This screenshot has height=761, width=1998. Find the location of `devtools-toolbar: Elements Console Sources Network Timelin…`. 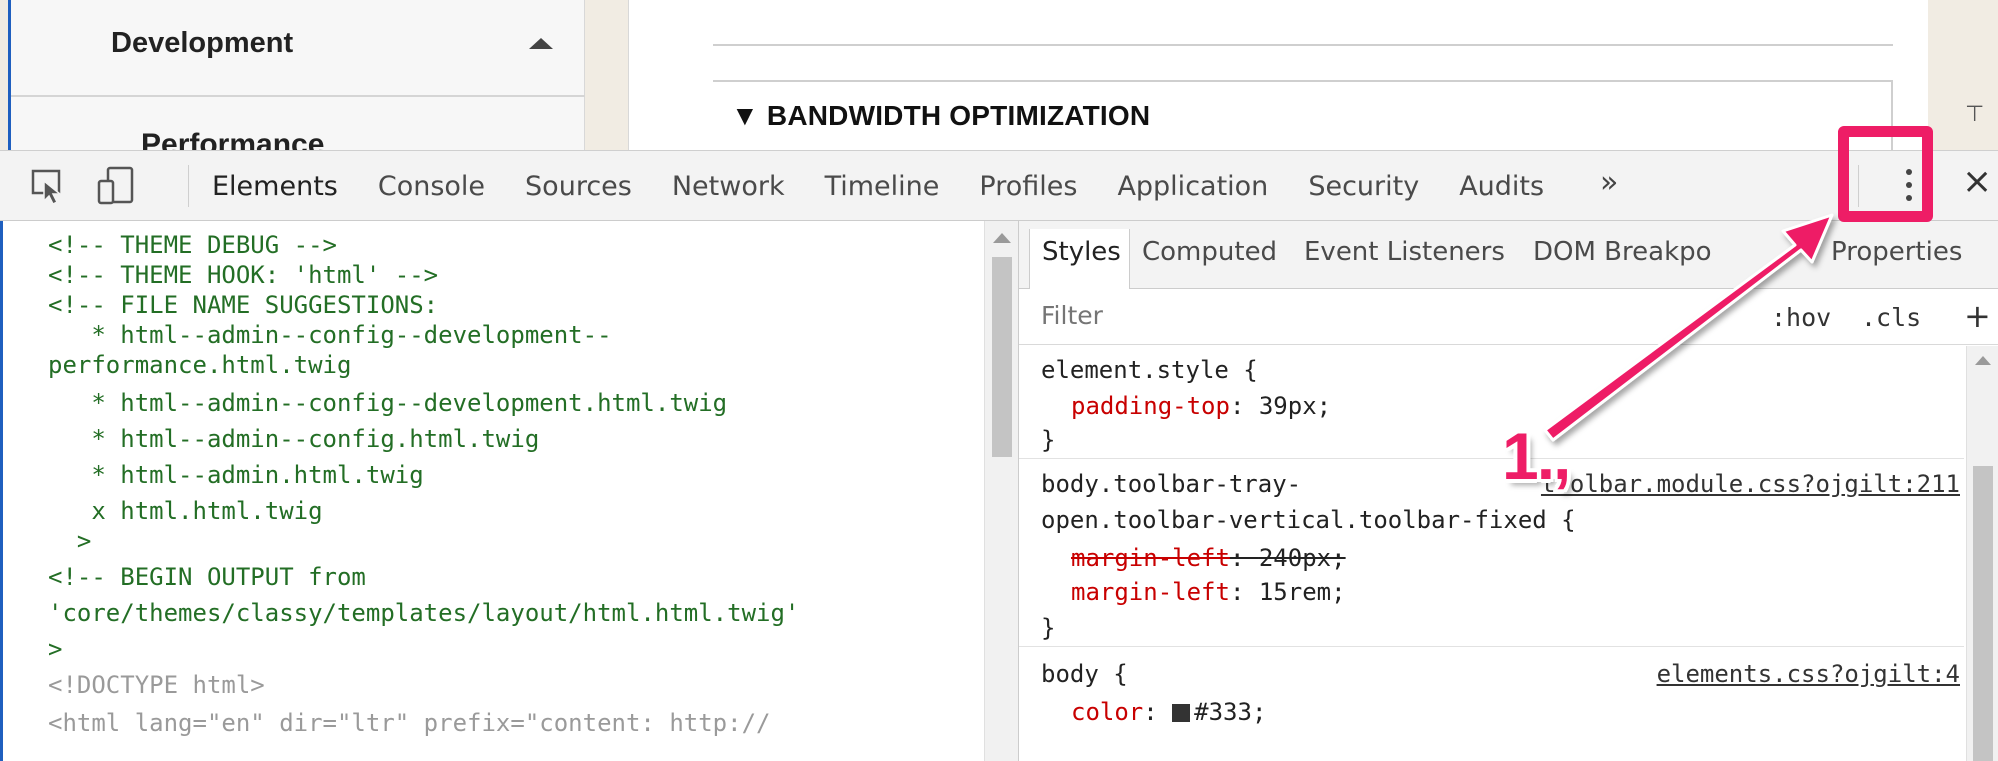

devtools-toolbar: Elements Console Sources Network Timelin… is located at coordinates (999, 186).